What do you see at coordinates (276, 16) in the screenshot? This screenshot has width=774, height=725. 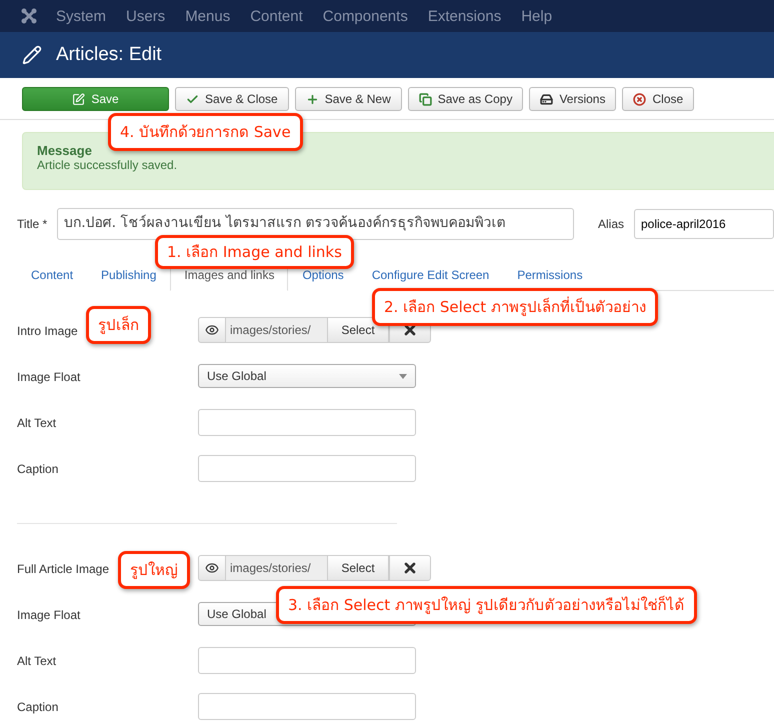 I see `menu-item: Content` at bounding box center [276, 16].